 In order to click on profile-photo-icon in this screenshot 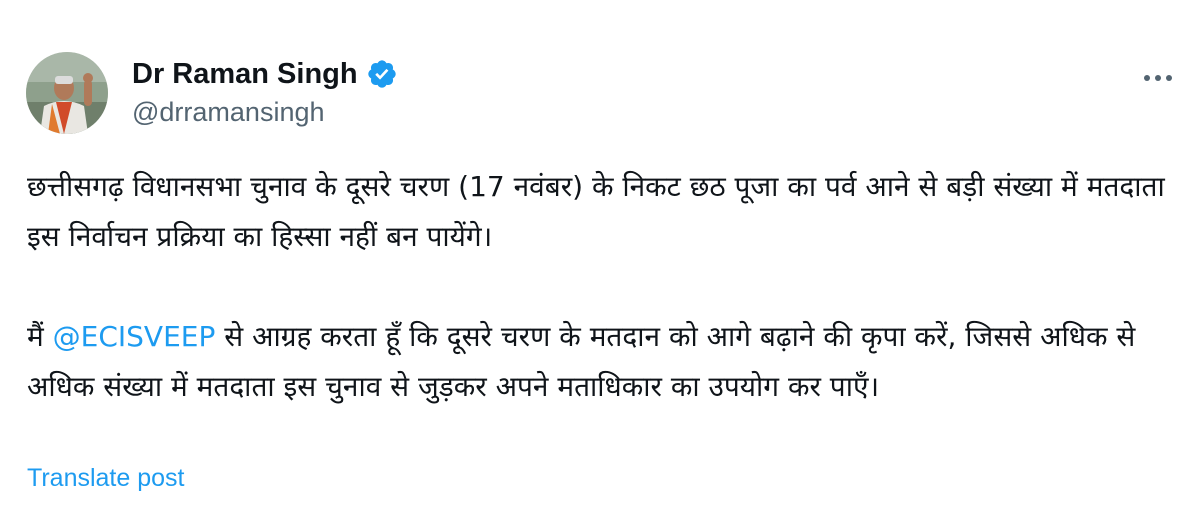, I will do `click(67, 93)`.